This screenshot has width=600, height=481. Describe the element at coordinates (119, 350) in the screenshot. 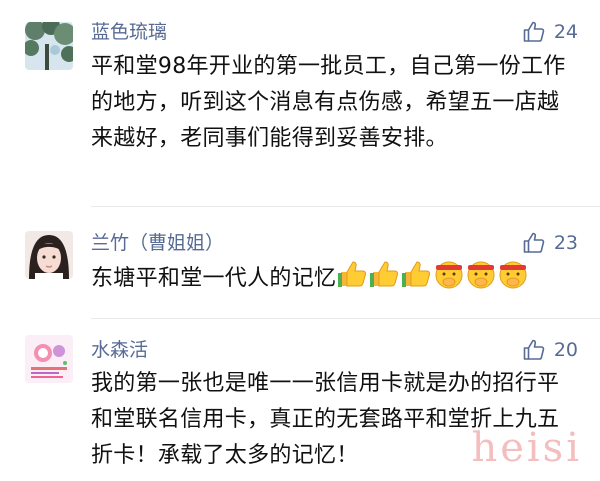

I see `username: 水森活` at that location.